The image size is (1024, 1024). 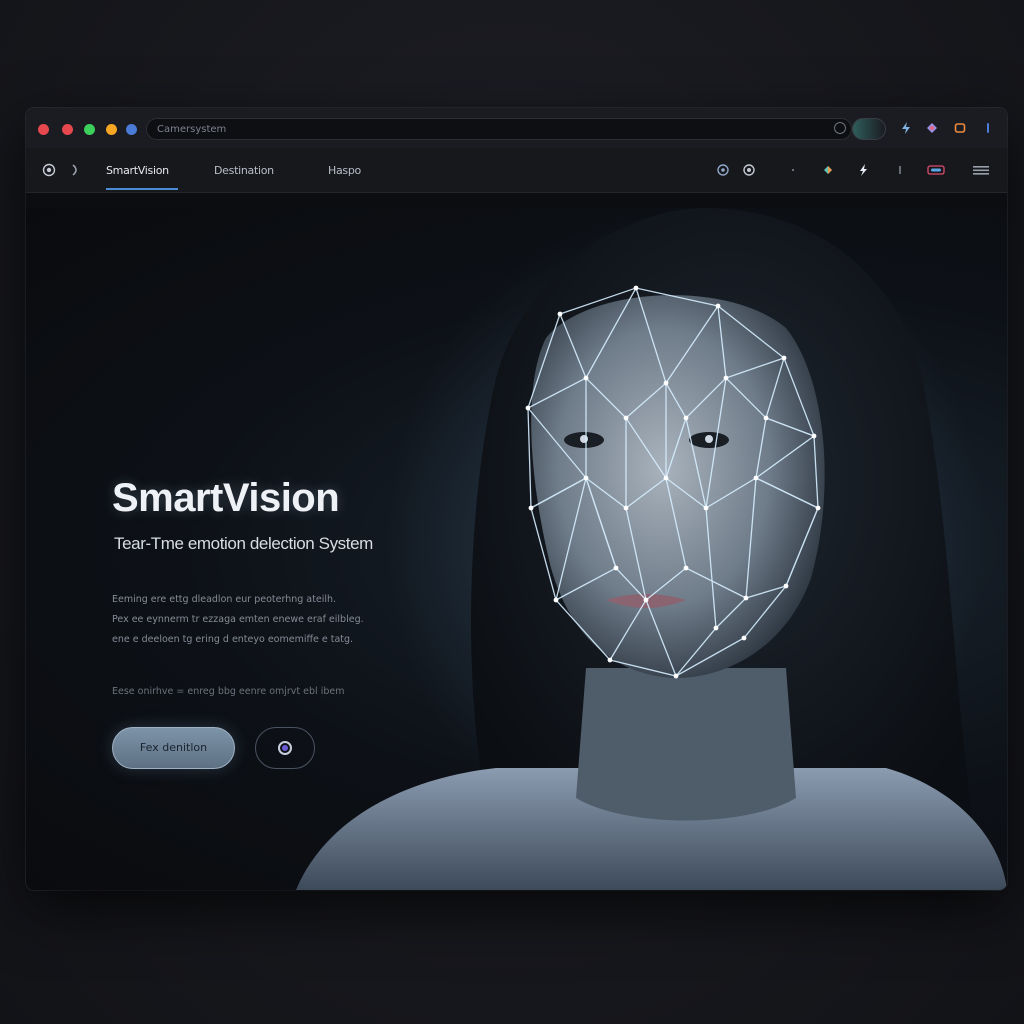 What do you see at coordinates (723, 170) in the screenshot?
I see `globe-icon` at bounding box center [723, 170].